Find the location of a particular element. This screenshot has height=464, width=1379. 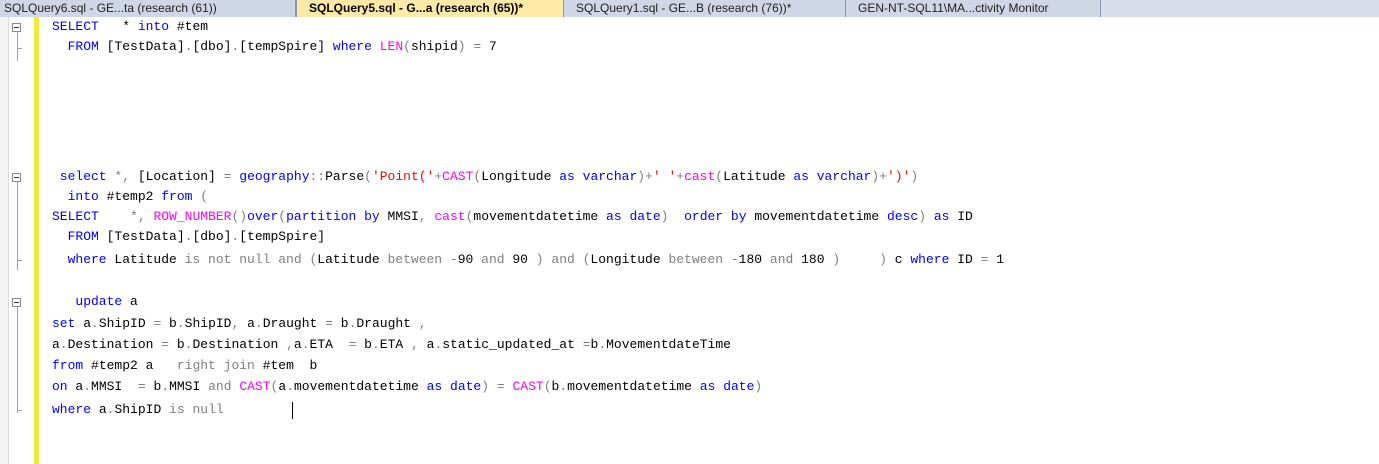

code-token: cast is located at coordinates (700, 176).